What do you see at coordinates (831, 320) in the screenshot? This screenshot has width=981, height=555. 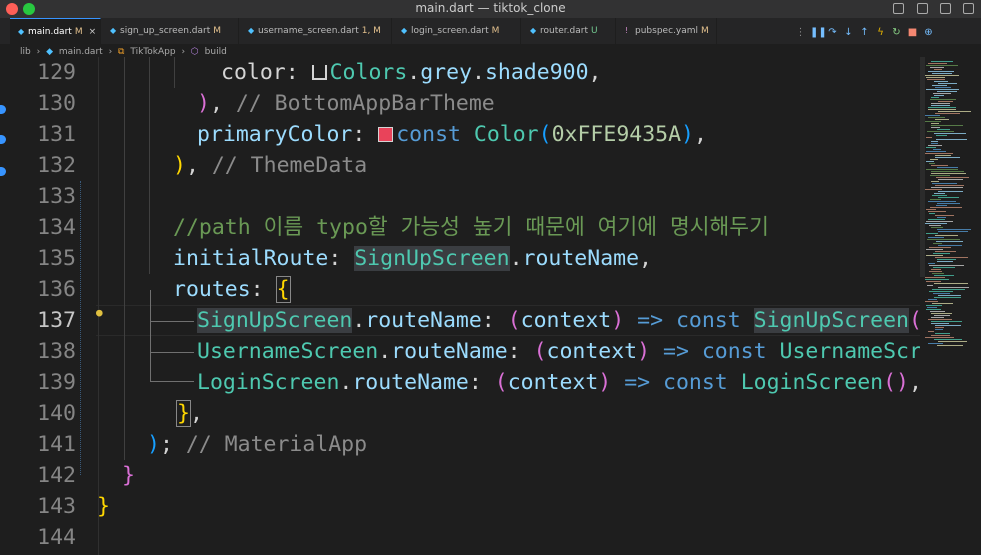 I see `code-token: SignUpScreen` at bounding box center [831, 320].